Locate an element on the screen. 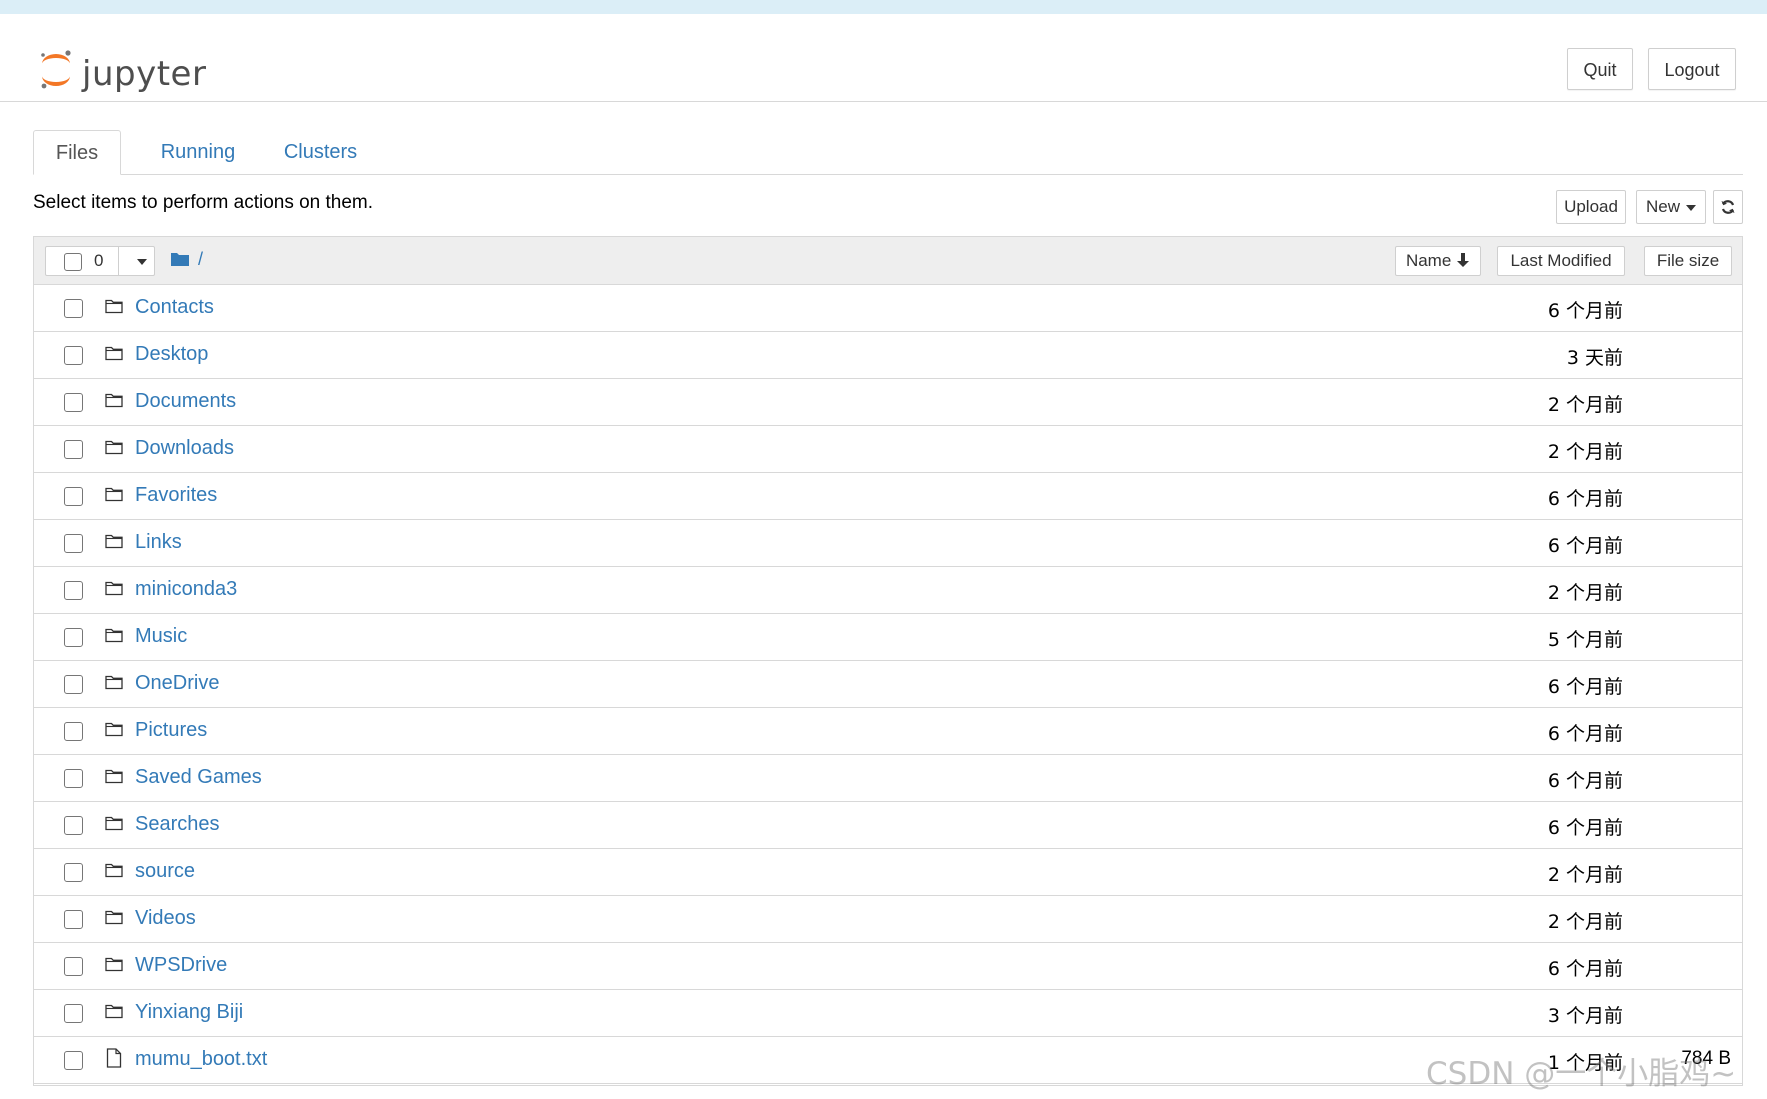  sort-by-modified-button: Last Modified is located at coordinates (1561, 261).